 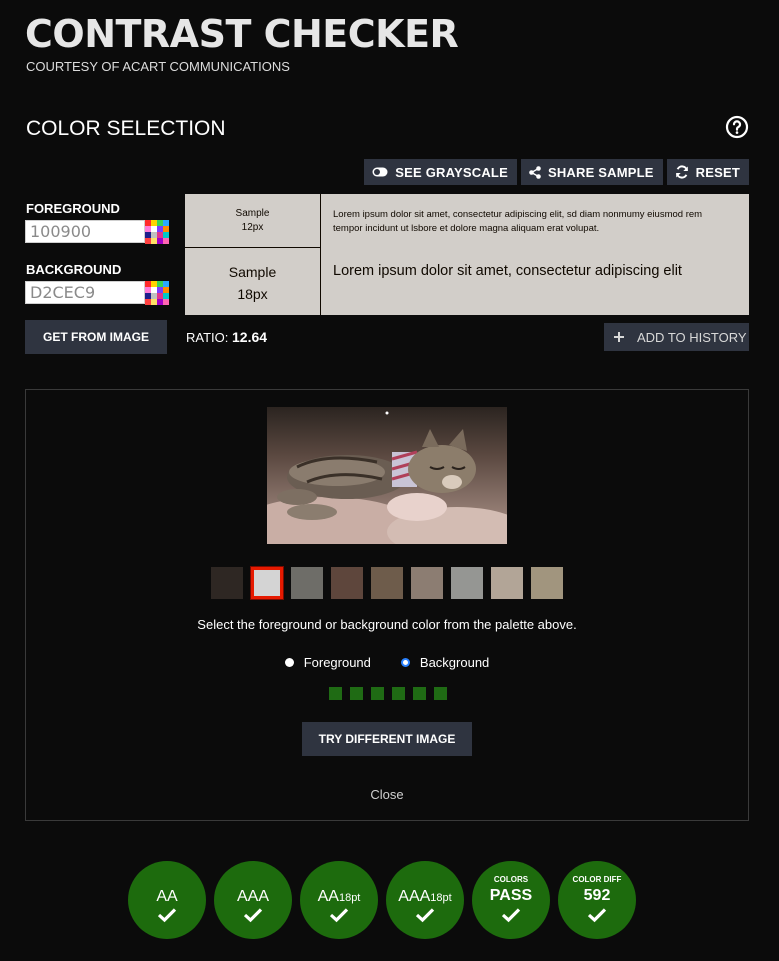 I want to click on refresh-icon, so click(x=681, y=172).